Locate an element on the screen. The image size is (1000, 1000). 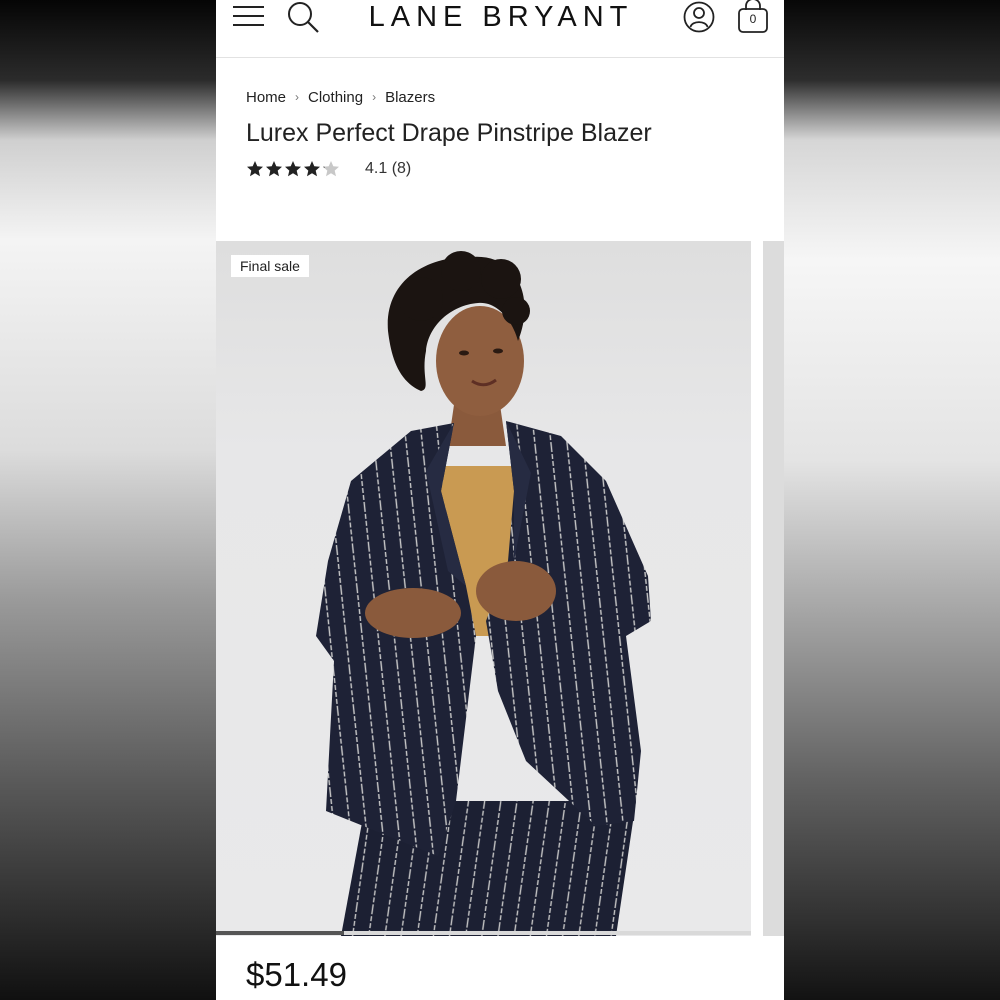
gallery-progress-fill is located at coordinates (280, 933).